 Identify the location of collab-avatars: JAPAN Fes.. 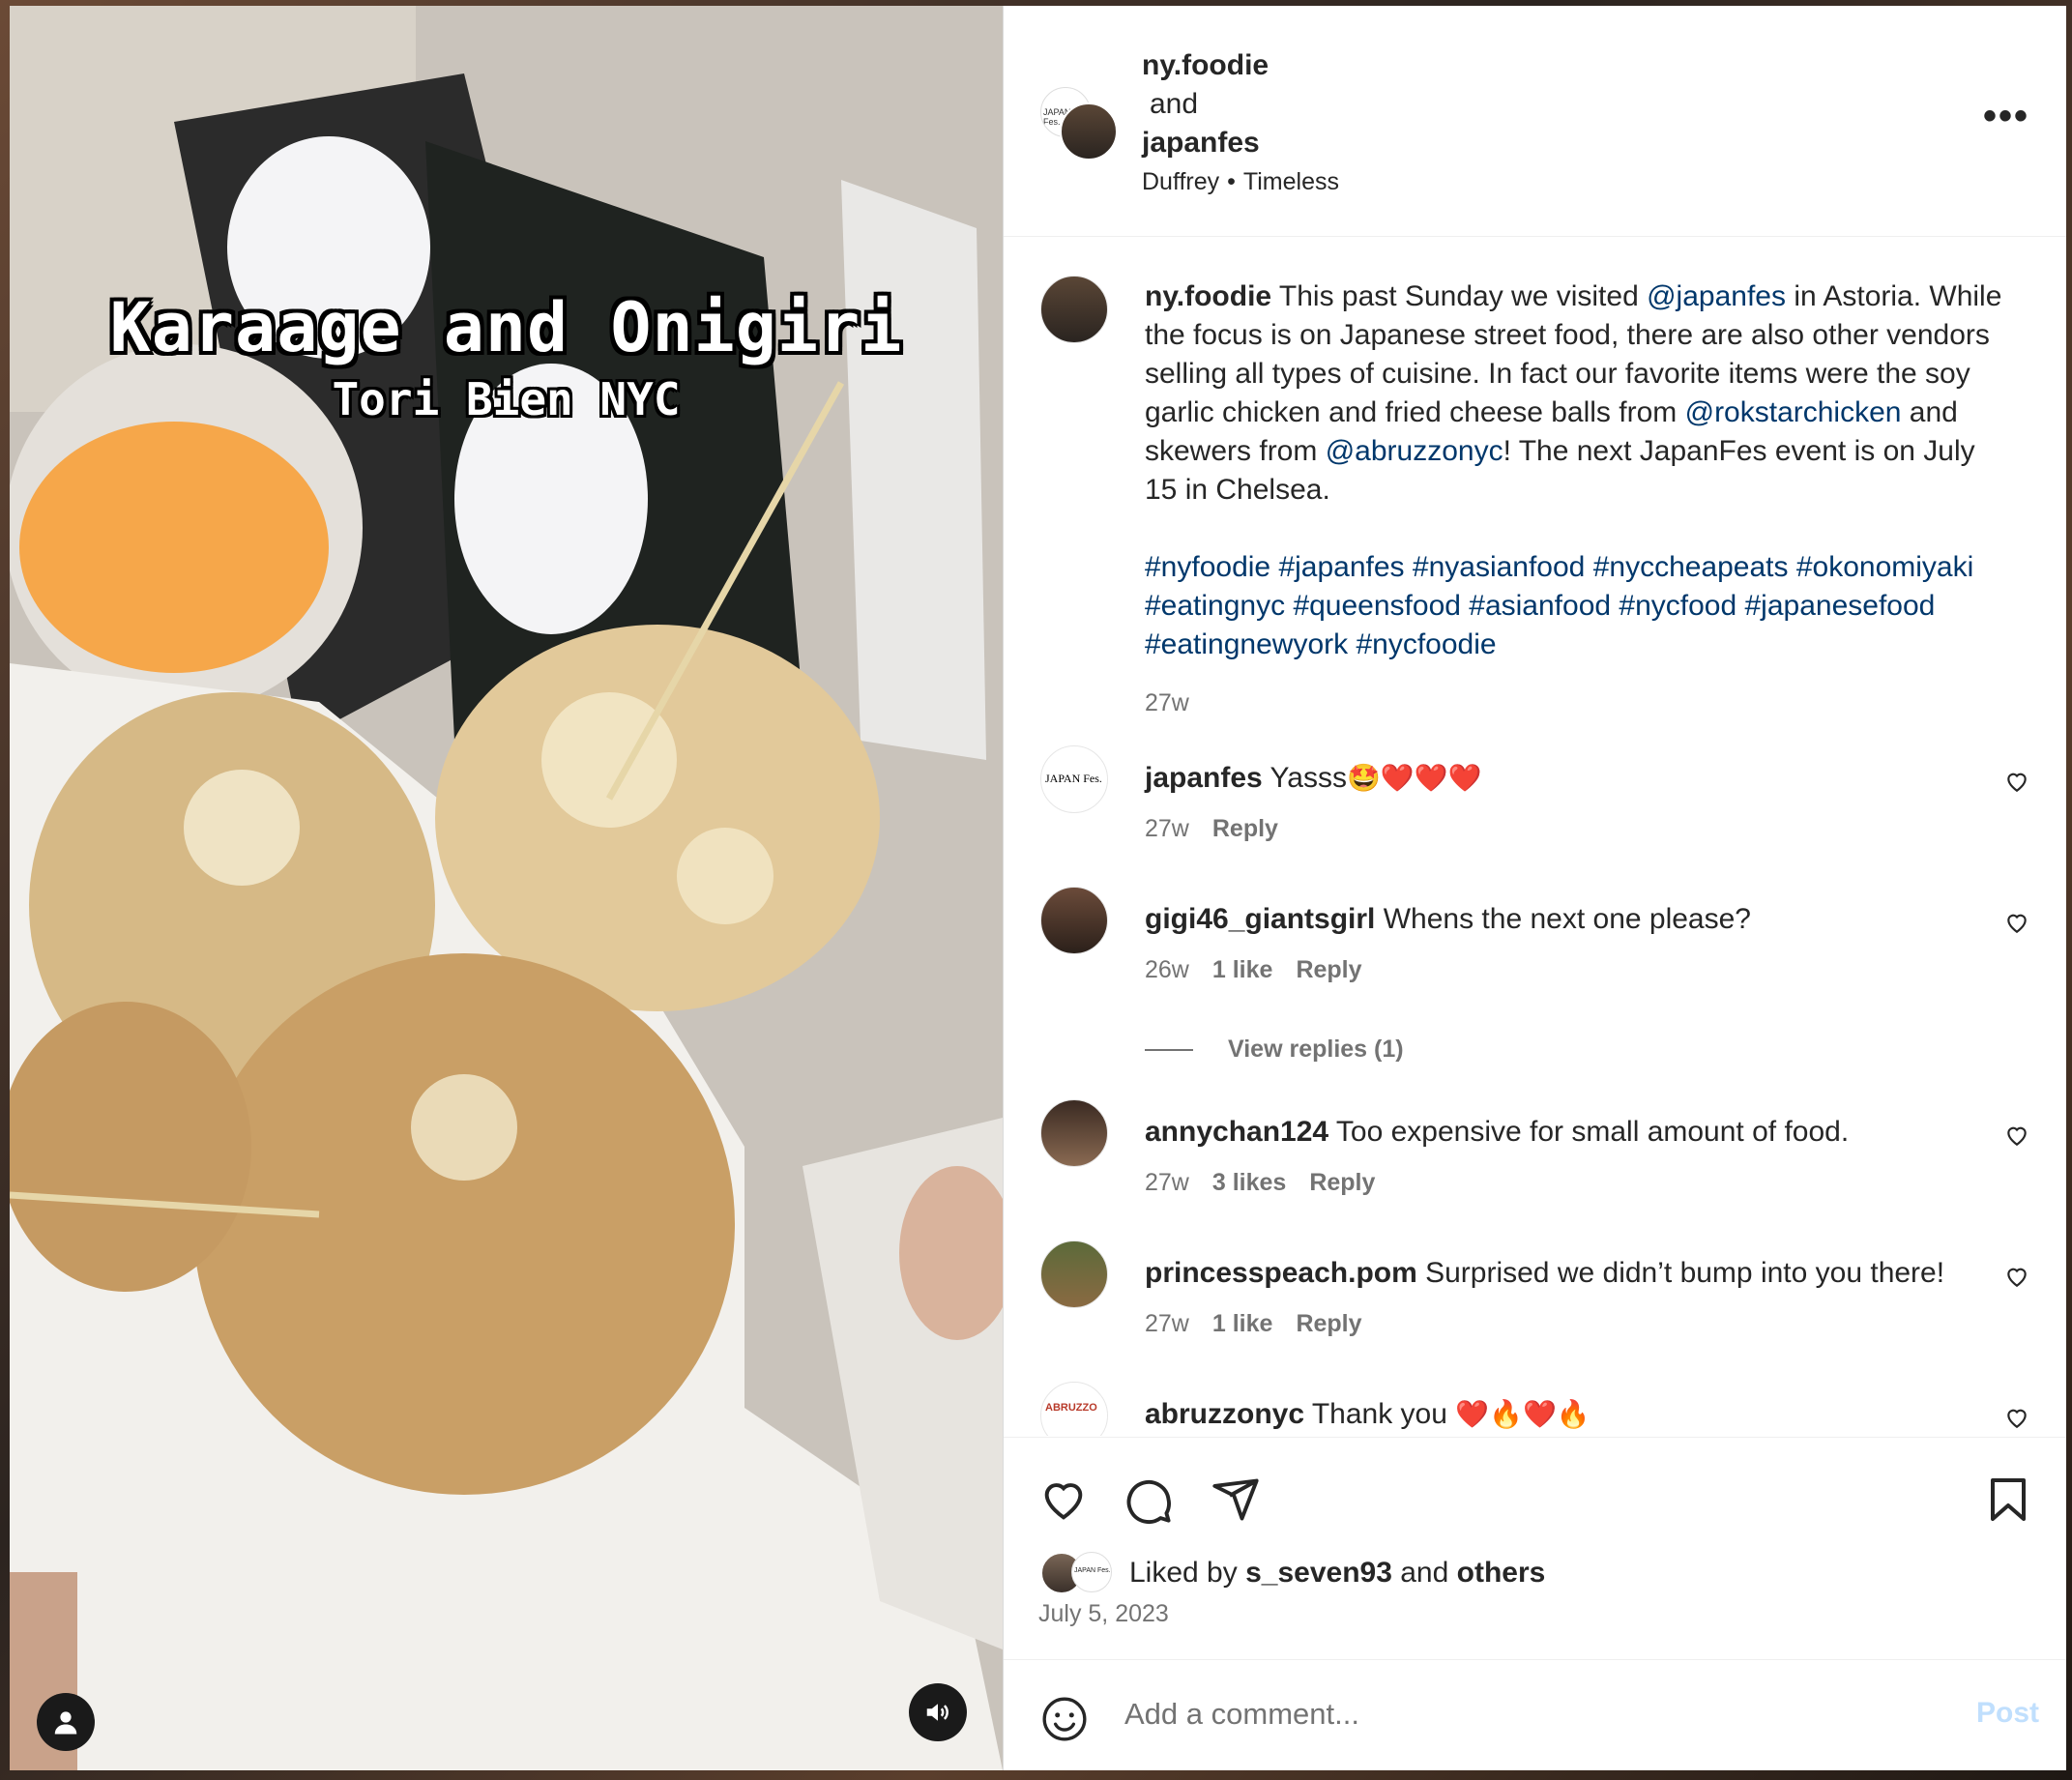
(1079, 125).